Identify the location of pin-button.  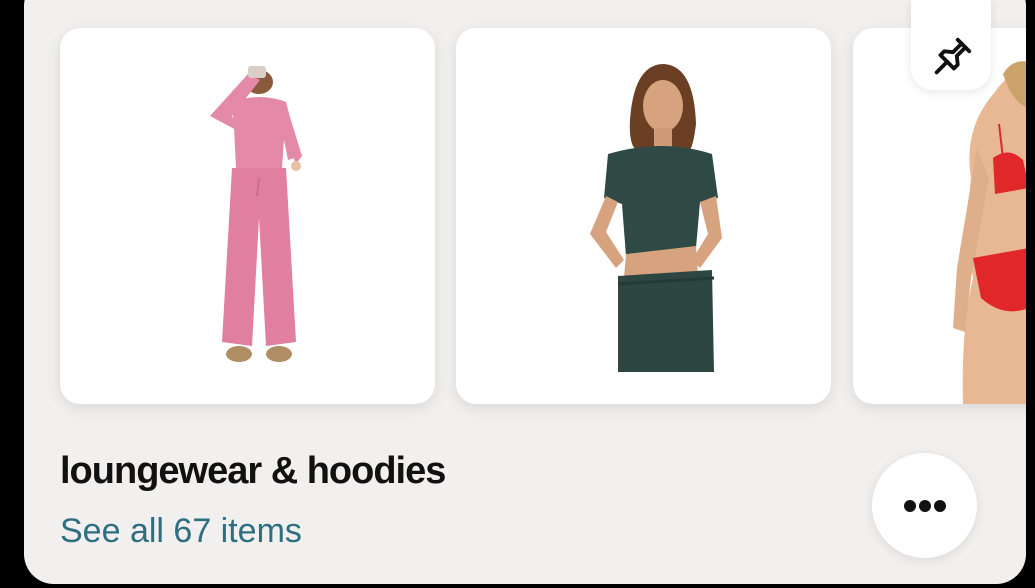
(951, 45).